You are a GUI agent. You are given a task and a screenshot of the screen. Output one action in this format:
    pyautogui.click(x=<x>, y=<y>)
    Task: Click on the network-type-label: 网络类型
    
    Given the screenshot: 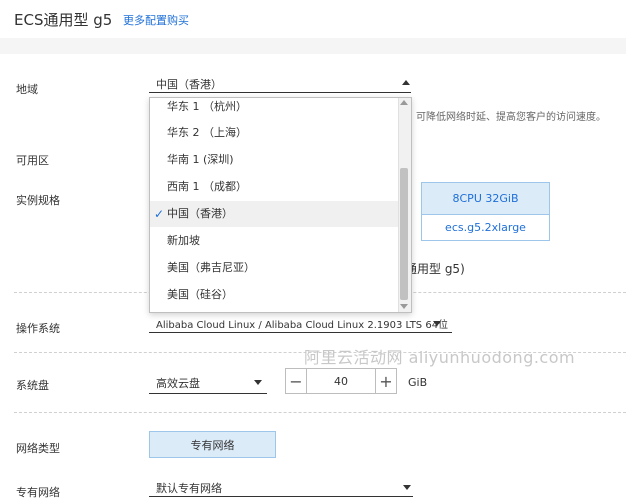 What is the action you would take?
    pyautogui.click(x=38, y=448)
    